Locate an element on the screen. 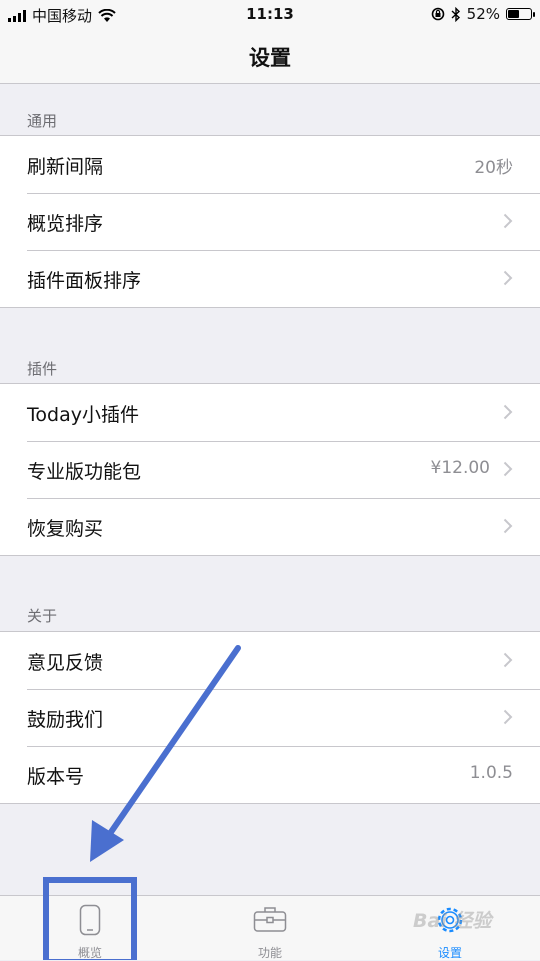 The image size is (540, 961). row-widget-panel-sort: 插件面板排序 is located at coordinates (270, 278).